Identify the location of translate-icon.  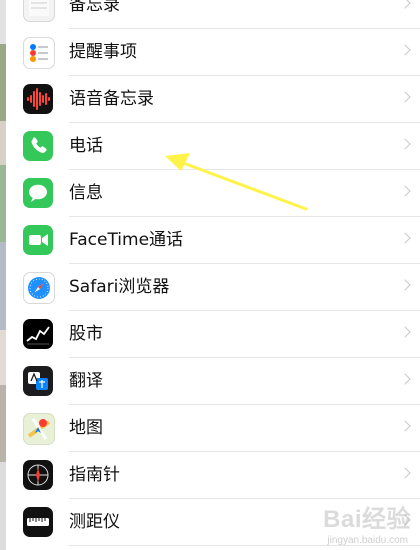
(38, 381).